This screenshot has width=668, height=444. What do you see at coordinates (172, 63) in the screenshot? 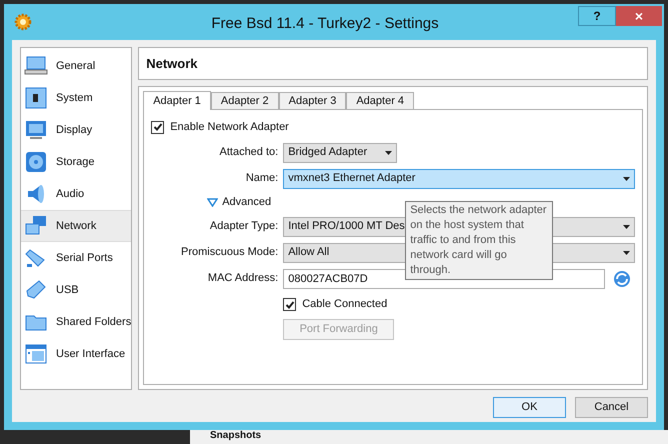
I see `page-title: Network` at bounding box center [172, 63].